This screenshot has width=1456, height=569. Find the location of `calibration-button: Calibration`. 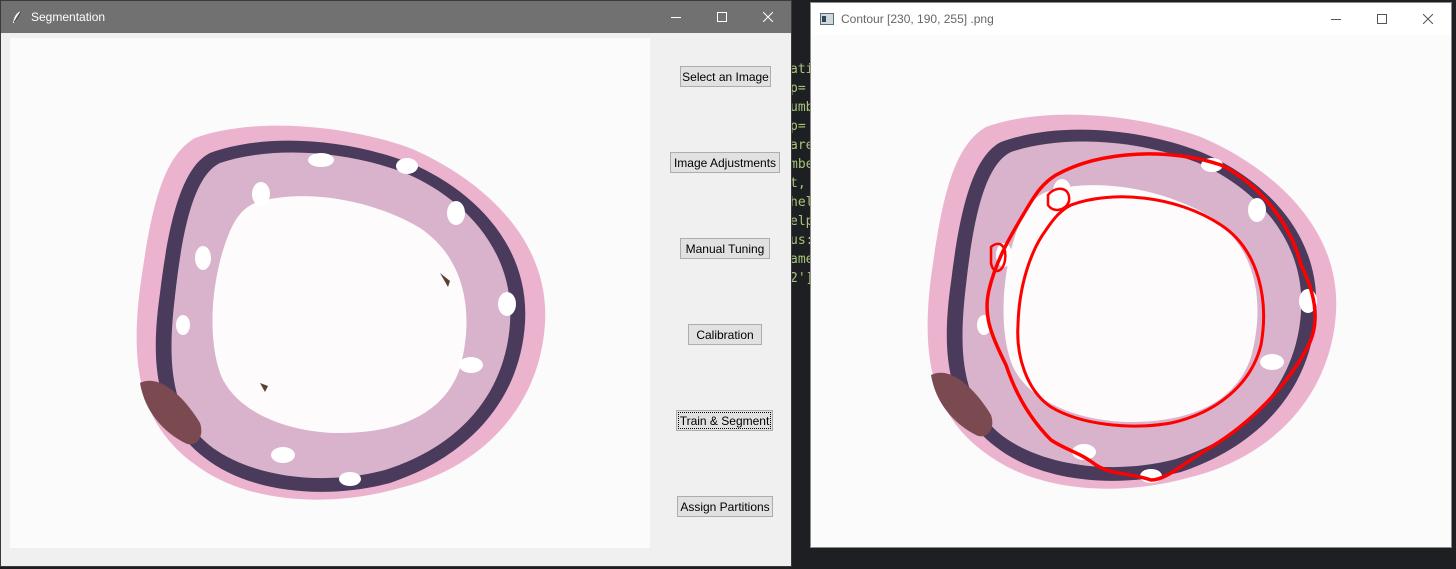

calibration-button: Calibration is located at coordinates (725, 334).